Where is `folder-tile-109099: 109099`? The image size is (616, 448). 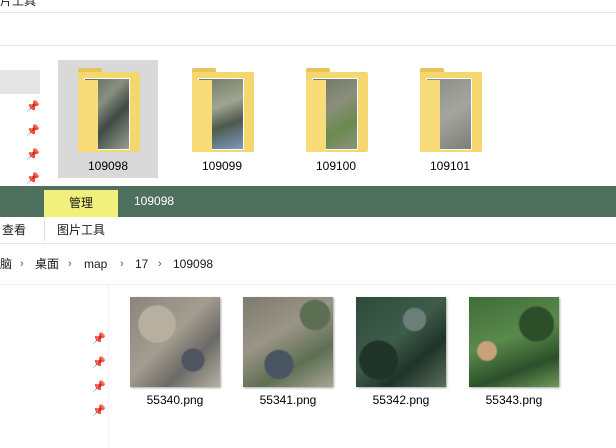 folder-tile-109099: 109099 is located at coordinates (222, 119).